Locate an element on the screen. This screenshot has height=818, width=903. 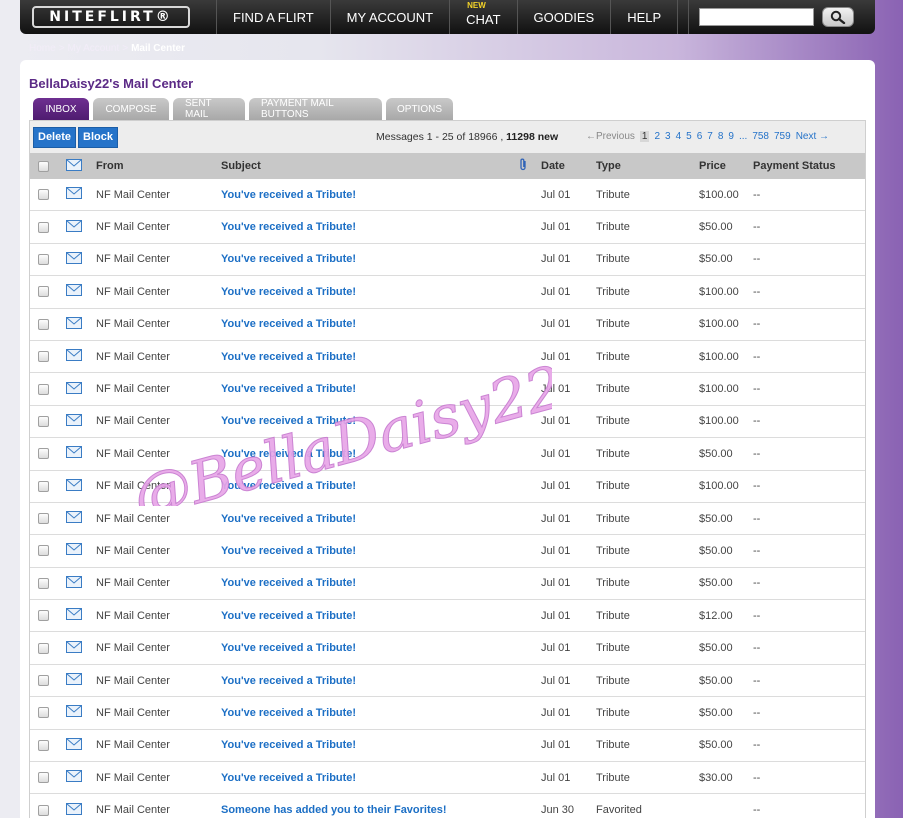
page-link: 9 is located at coordinates (731, 136).